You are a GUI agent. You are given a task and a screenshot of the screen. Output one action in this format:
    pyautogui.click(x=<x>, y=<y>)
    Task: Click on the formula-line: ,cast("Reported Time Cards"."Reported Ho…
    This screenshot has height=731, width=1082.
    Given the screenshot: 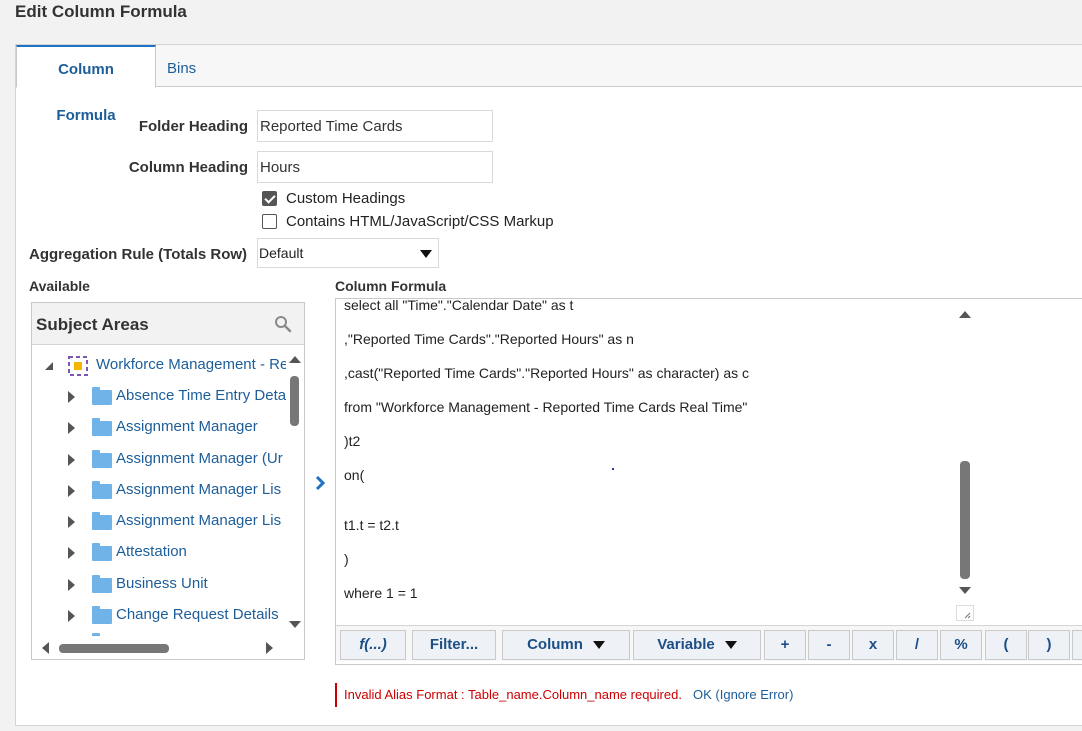 What is the action you would take?
    pyautogui.click(x=547, y=373)
    